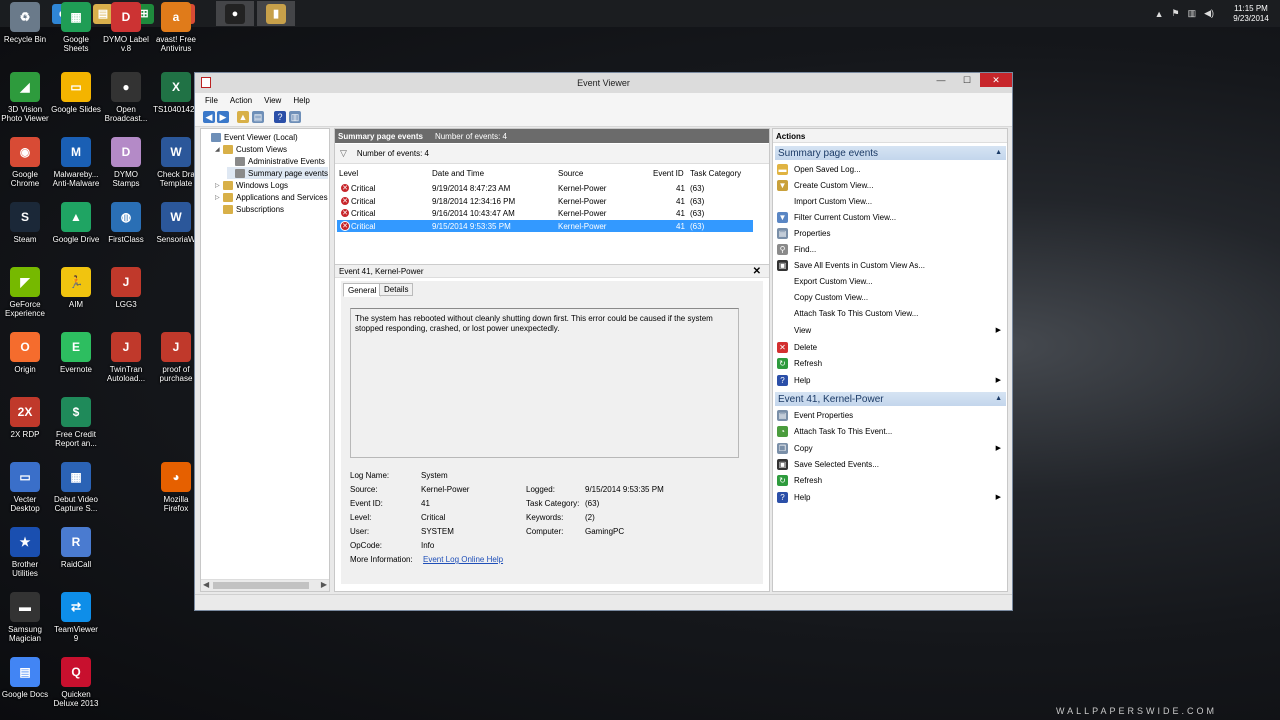 The height and width of the screenshot is (720, 1280). I want to click on volume-icon: ◀), so click(1209, 13).